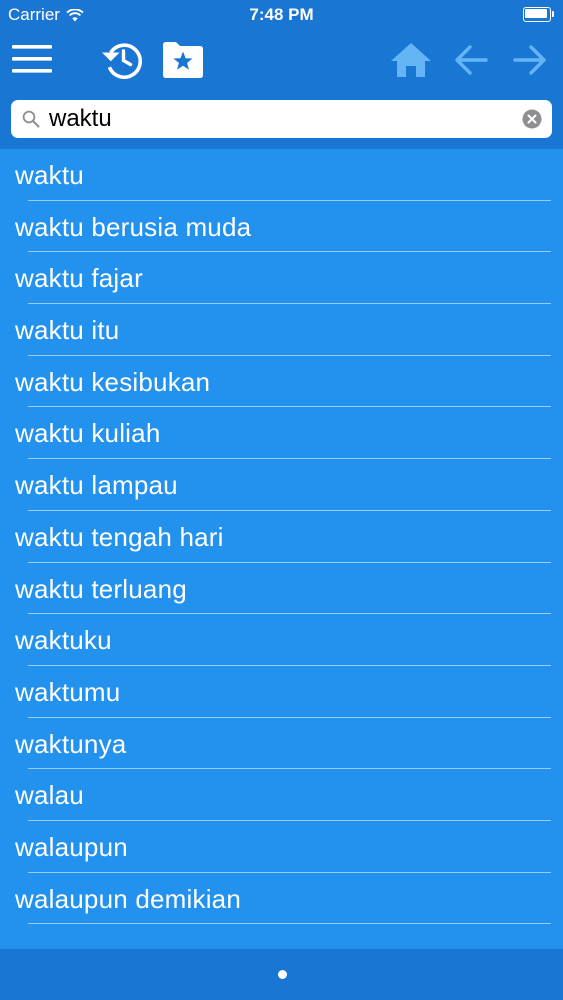  I want to click on result-item: waktu berusia muda, so click(281, 227).